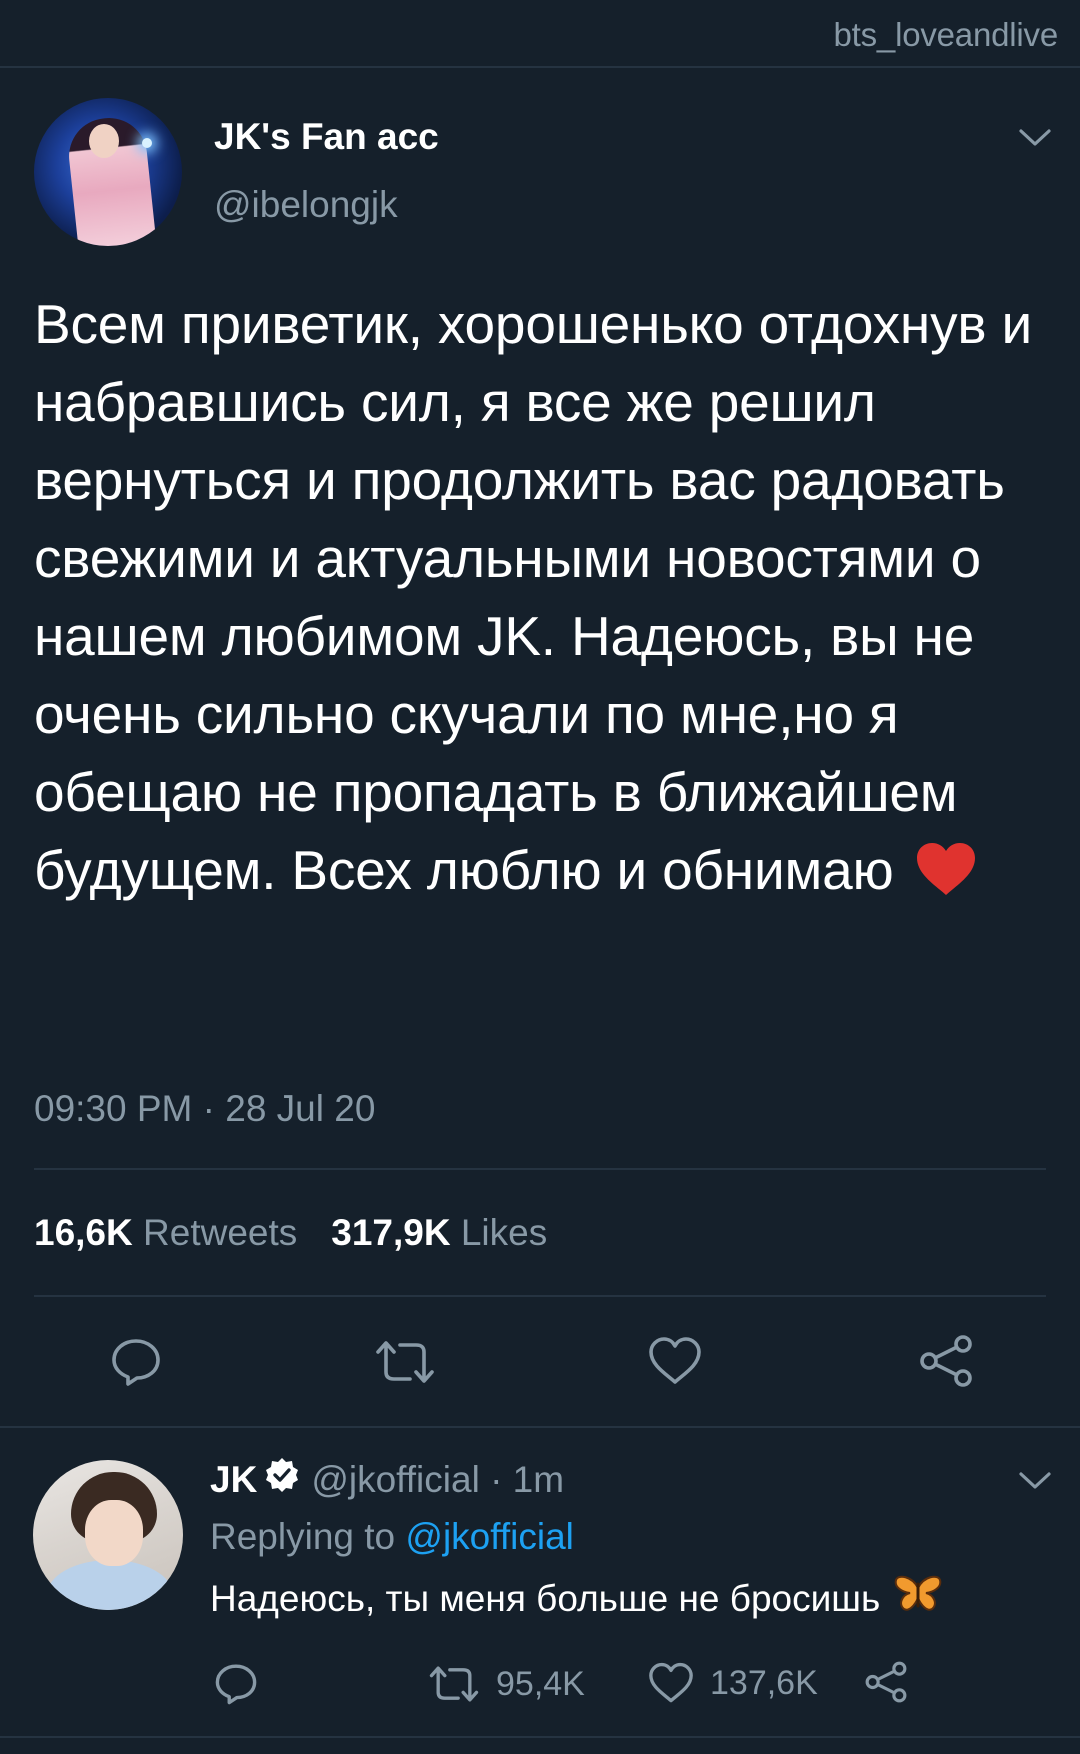 This screenshot has width=1080, height=1754. I want to click on reply-share-button, so click(886, 1682).